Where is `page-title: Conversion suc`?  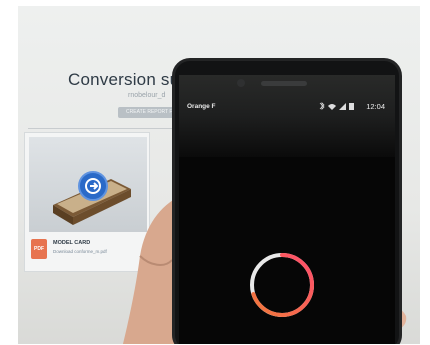 page-title: Conversion suc is located at coordinates (128, 79).